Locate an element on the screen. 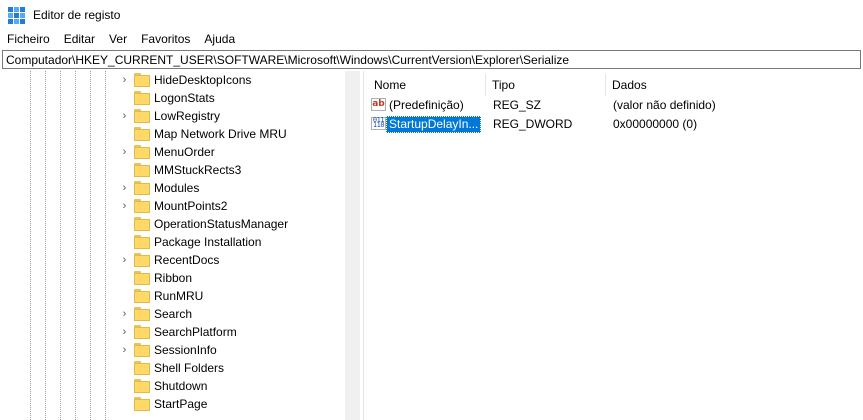 The width and height of the screenshot is (863, 420). tree-item-label: Shell Folders is located at coordinates (189, 368).